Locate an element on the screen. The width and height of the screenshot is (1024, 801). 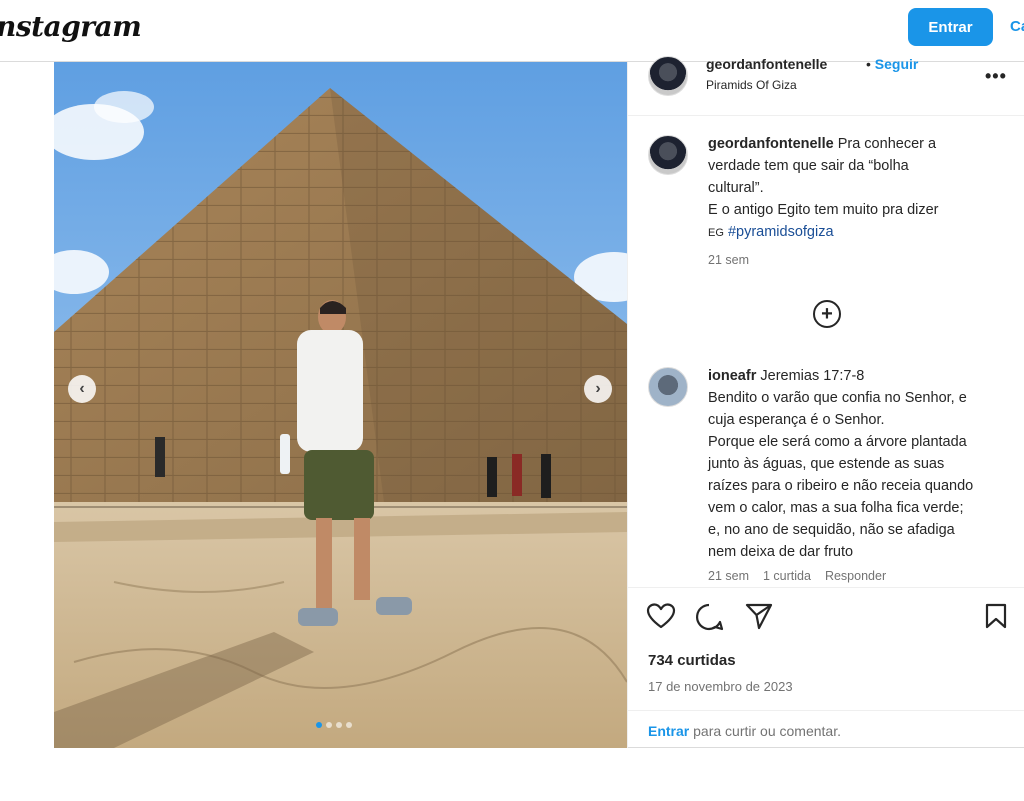
instagram-logo: nstagram is located at coordinates (71, 26).